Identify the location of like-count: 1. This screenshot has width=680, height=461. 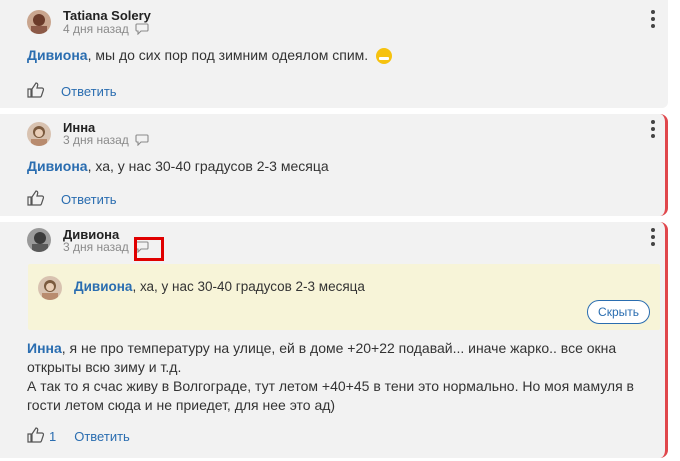
(53, 436).